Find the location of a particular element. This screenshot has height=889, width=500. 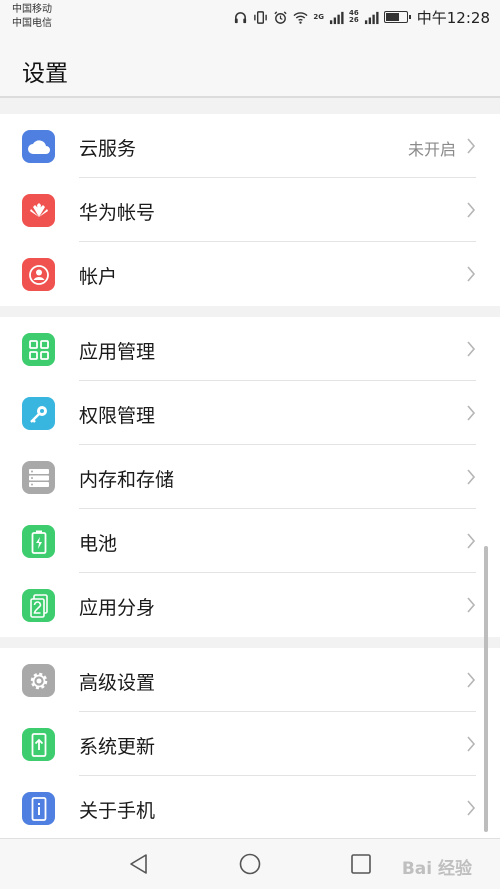

storage-icon is located at coordinates (38, 477).